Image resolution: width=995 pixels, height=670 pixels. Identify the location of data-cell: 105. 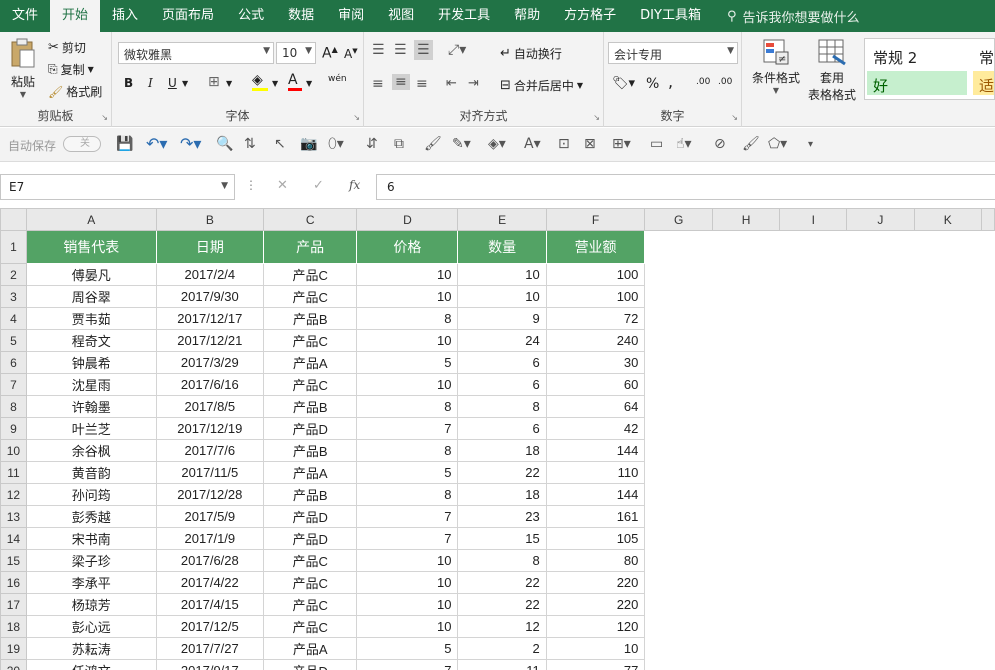
(595, 538).